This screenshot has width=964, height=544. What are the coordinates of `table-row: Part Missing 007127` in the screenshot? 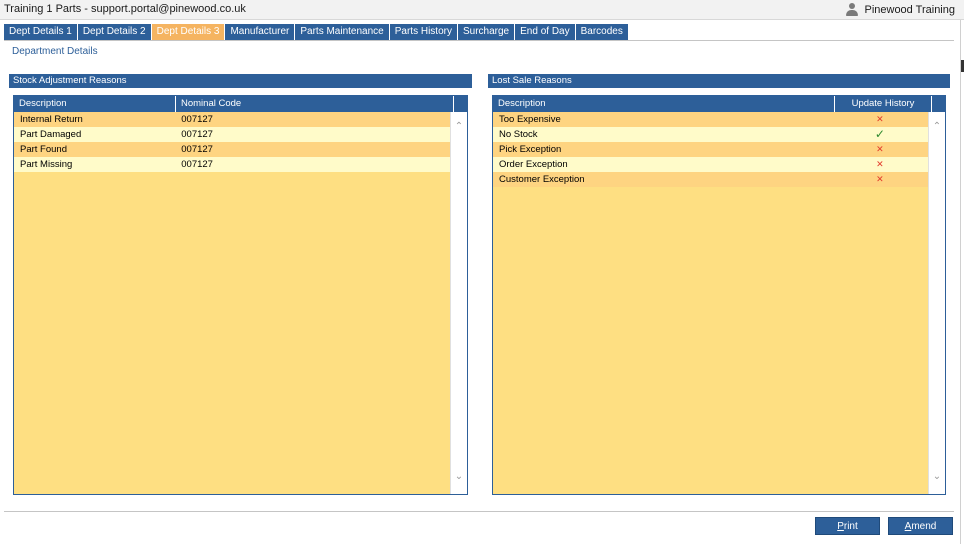 It's located at (232, 164).